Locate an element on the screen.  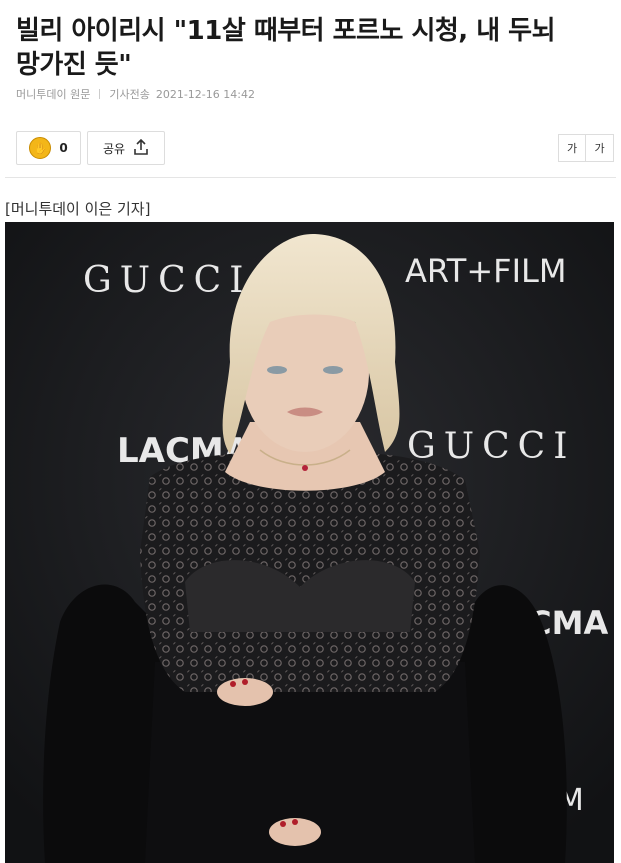
article-meta: 머니투데이 원문 기사전송 2021-12-16 14:42 is located at coordinates (135, 94).